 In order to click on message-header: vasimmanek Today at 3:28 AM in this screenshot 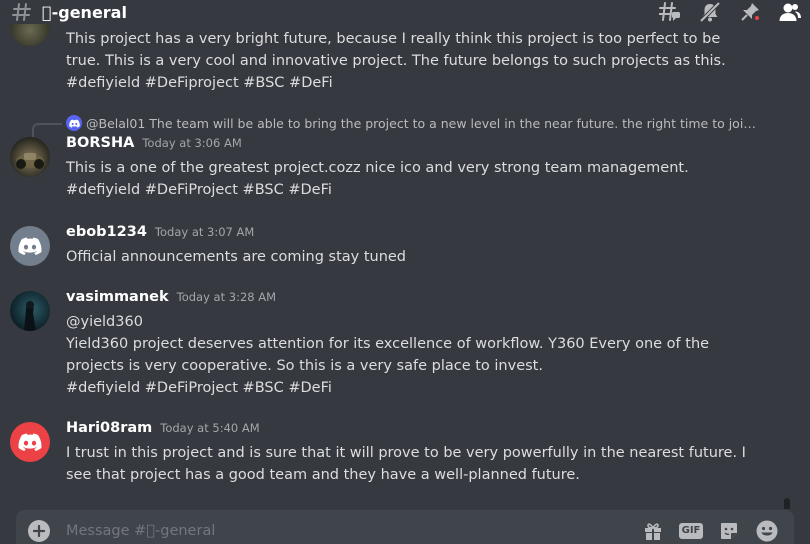, I will do `click(171, 300)`.